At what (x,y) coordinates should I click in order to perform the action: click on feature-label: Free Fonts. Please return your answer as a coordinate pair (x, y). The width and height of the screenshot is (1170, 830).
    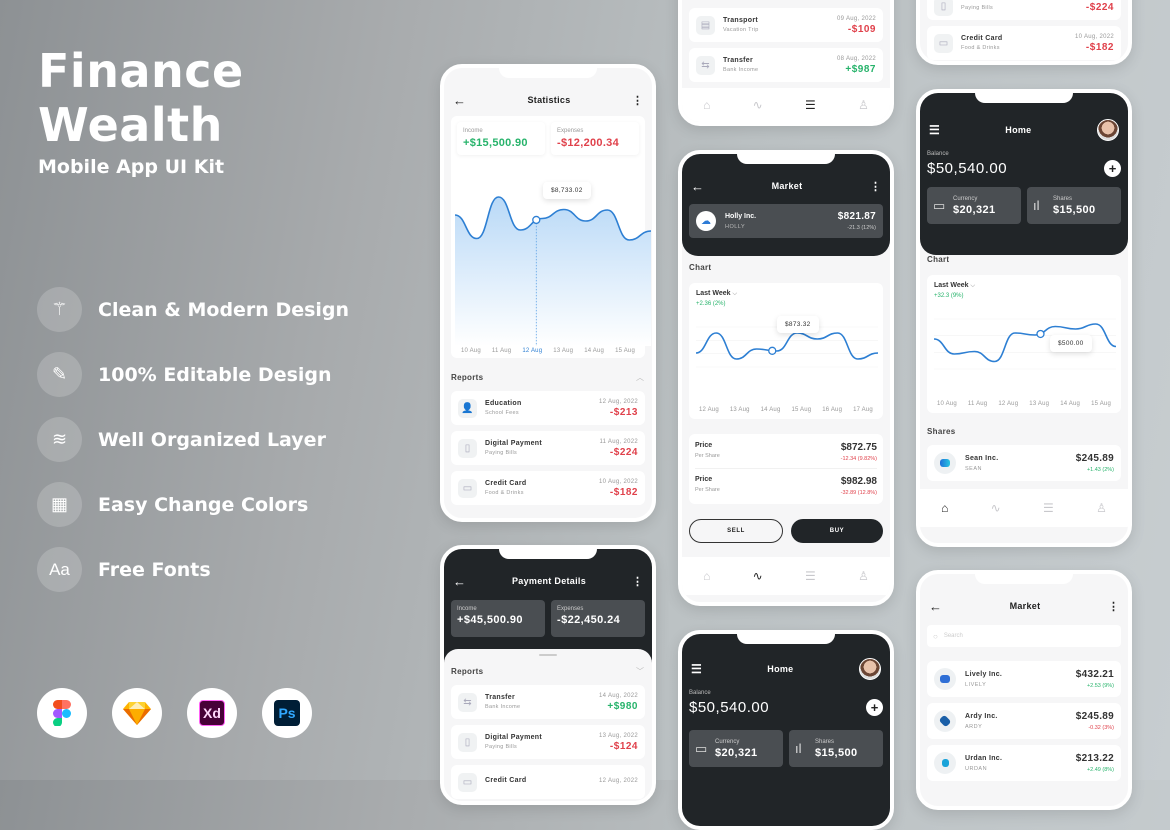
    Looking at the image, I should click on (154, 569).